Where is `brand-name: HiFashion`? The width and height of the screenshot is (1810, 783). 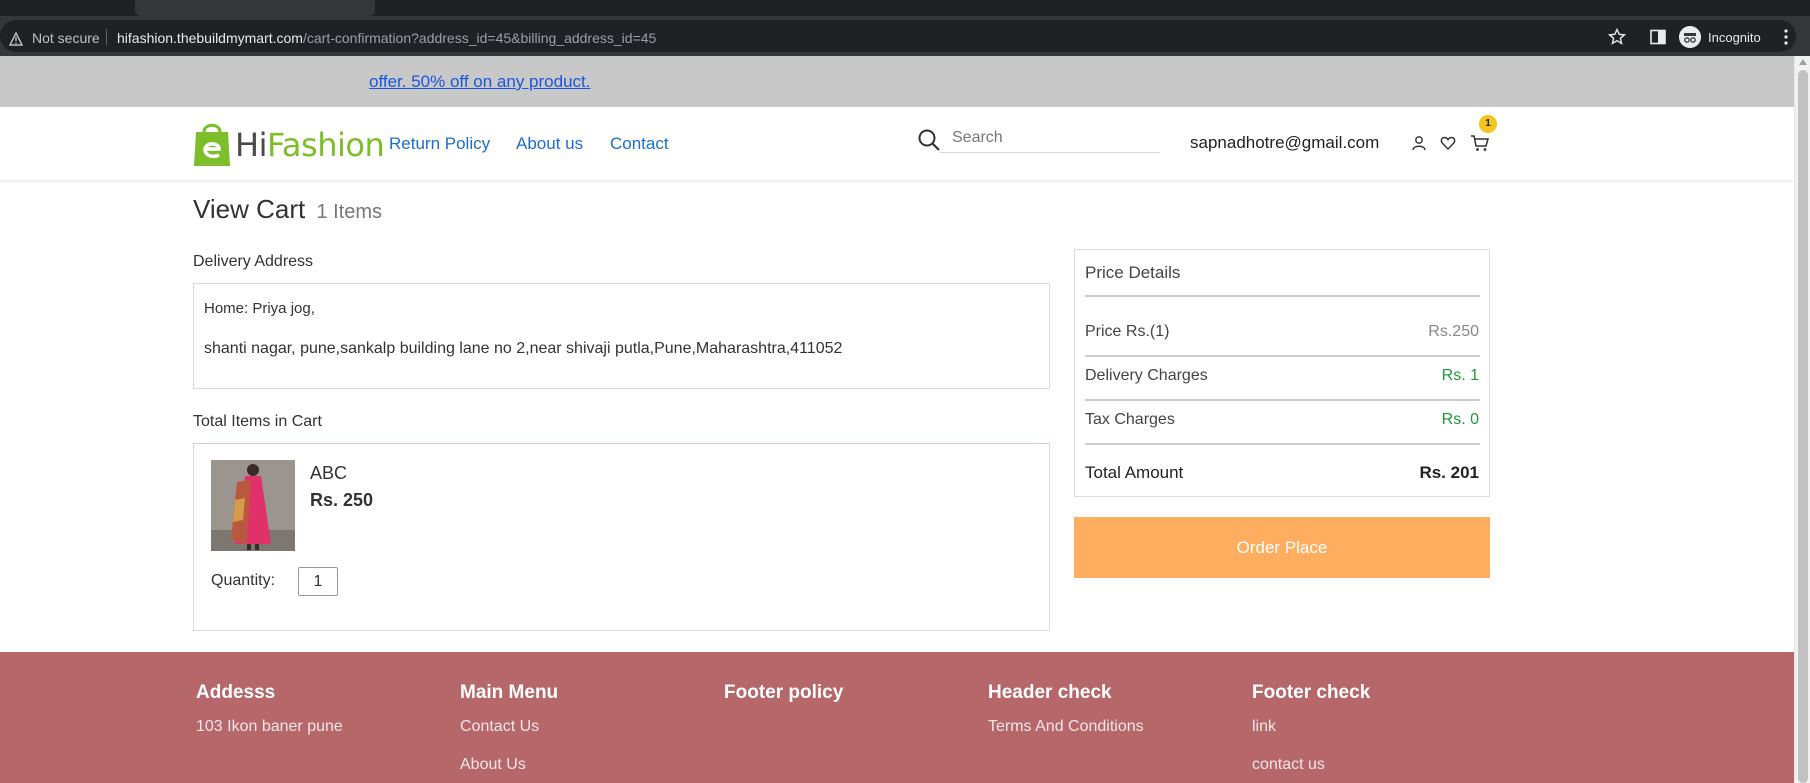
brand-name: HiFashion is located at coordinates (310, 145).